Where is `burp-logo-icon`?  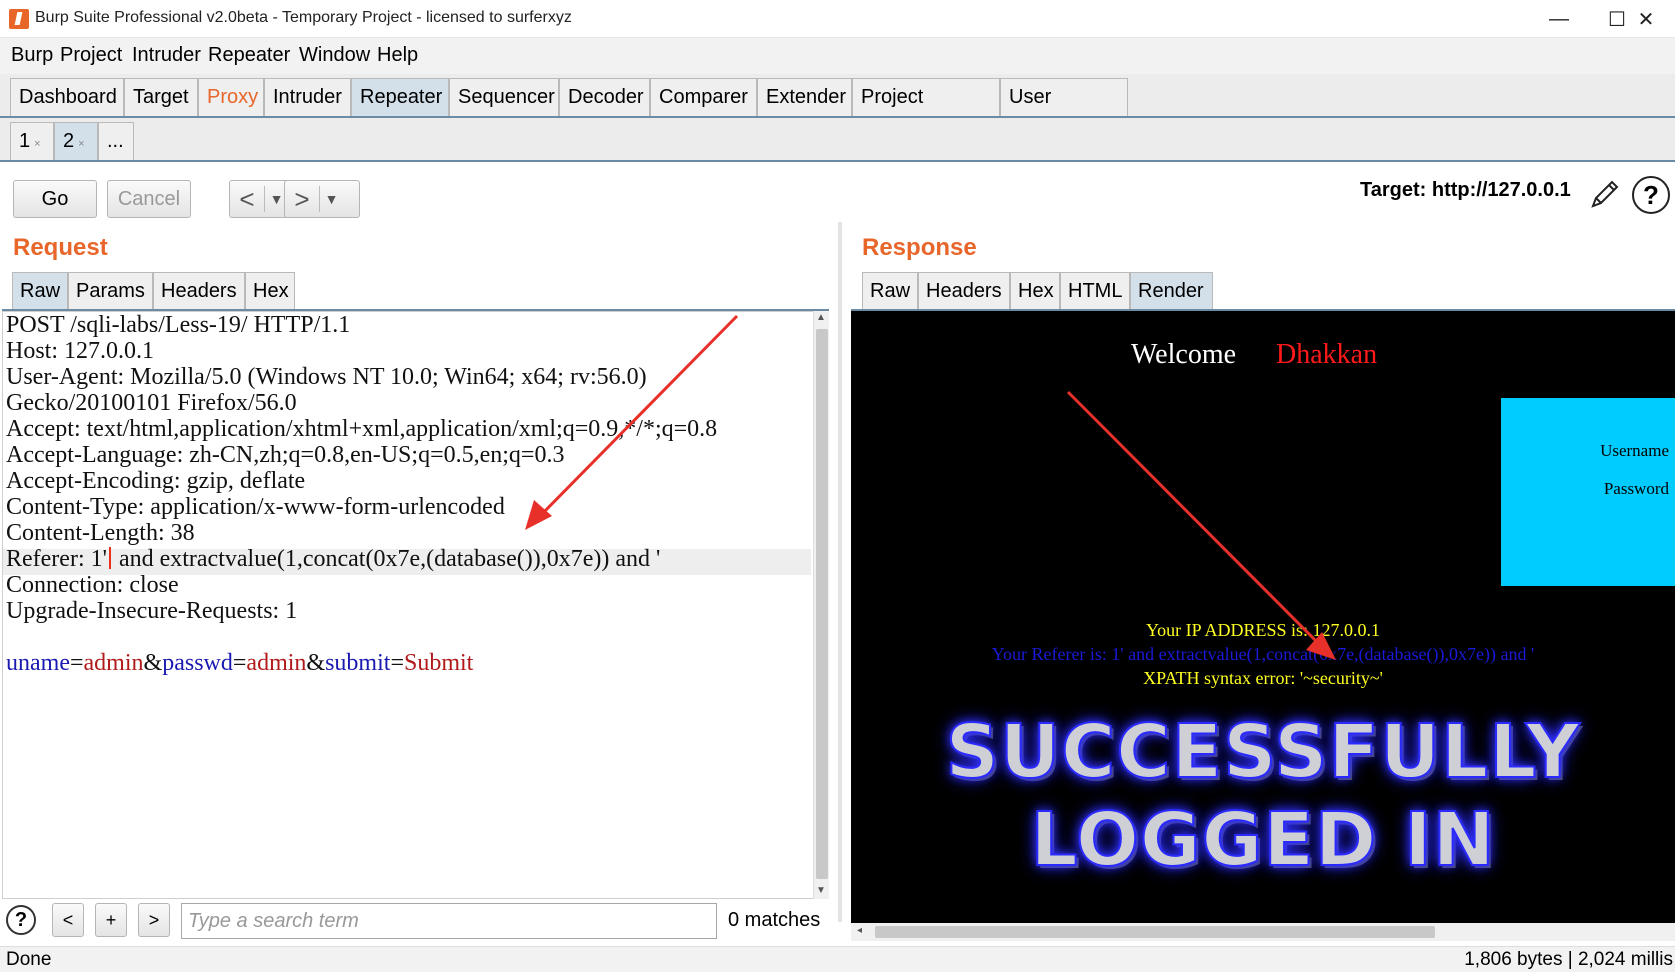
burp-logo-icon is located at coordinates (19, 19).